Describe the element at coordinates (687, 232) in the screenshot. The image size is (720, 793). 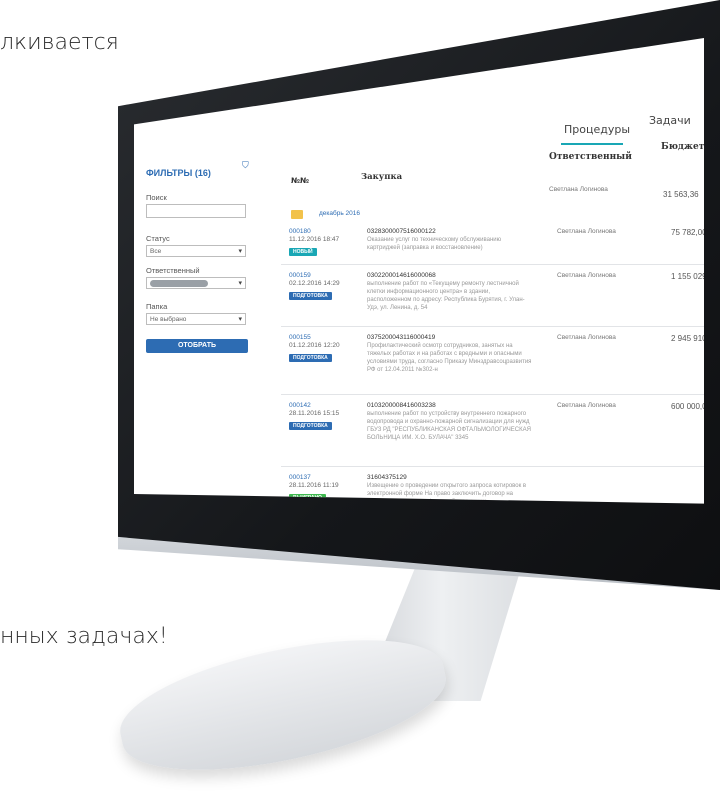
I see `row-budget: 75 782,00` at that location.